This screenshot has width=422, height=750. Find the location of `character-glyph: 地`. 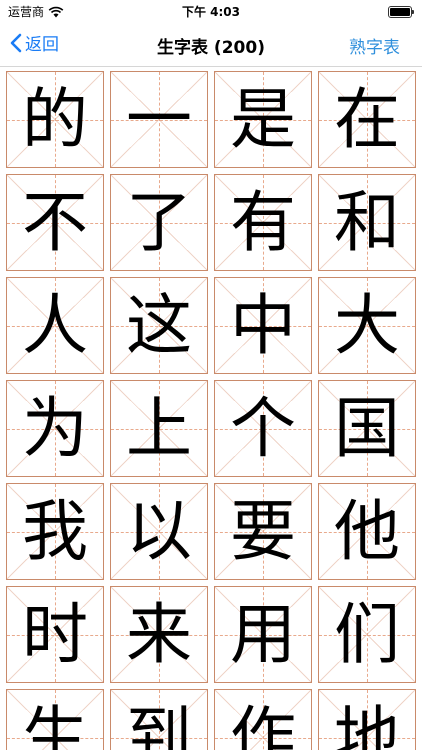

character-glyph: 地 is located at coordinates (367, 724).